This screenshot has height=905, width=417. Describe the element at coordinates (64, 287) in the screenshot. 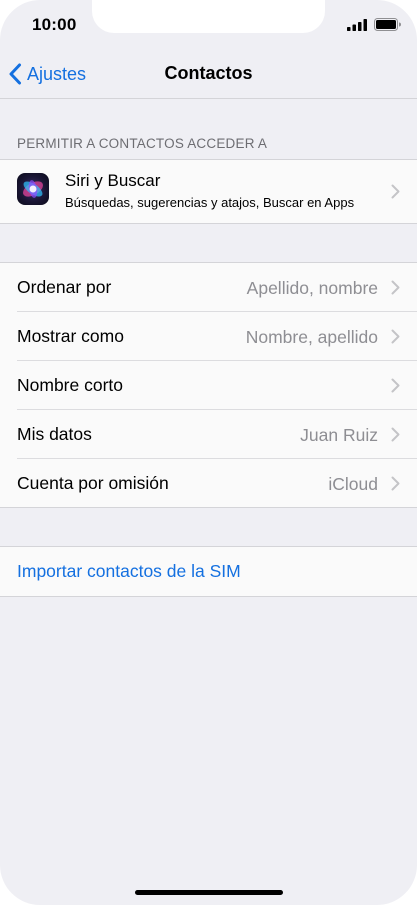

I see `row-label: Ordenar por` at that location.